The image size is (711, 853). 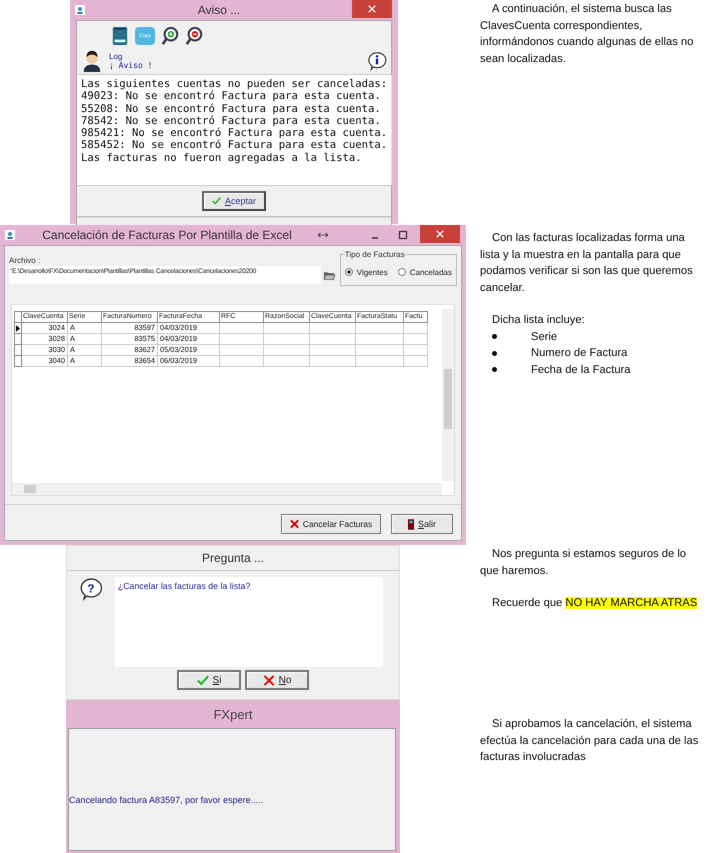 What do you see at coordinates (234, 84) in the screenshot?
I see `message-line: Las siguientes cuentas no pueden ser canceladas:` at bounding box center [234, 84].